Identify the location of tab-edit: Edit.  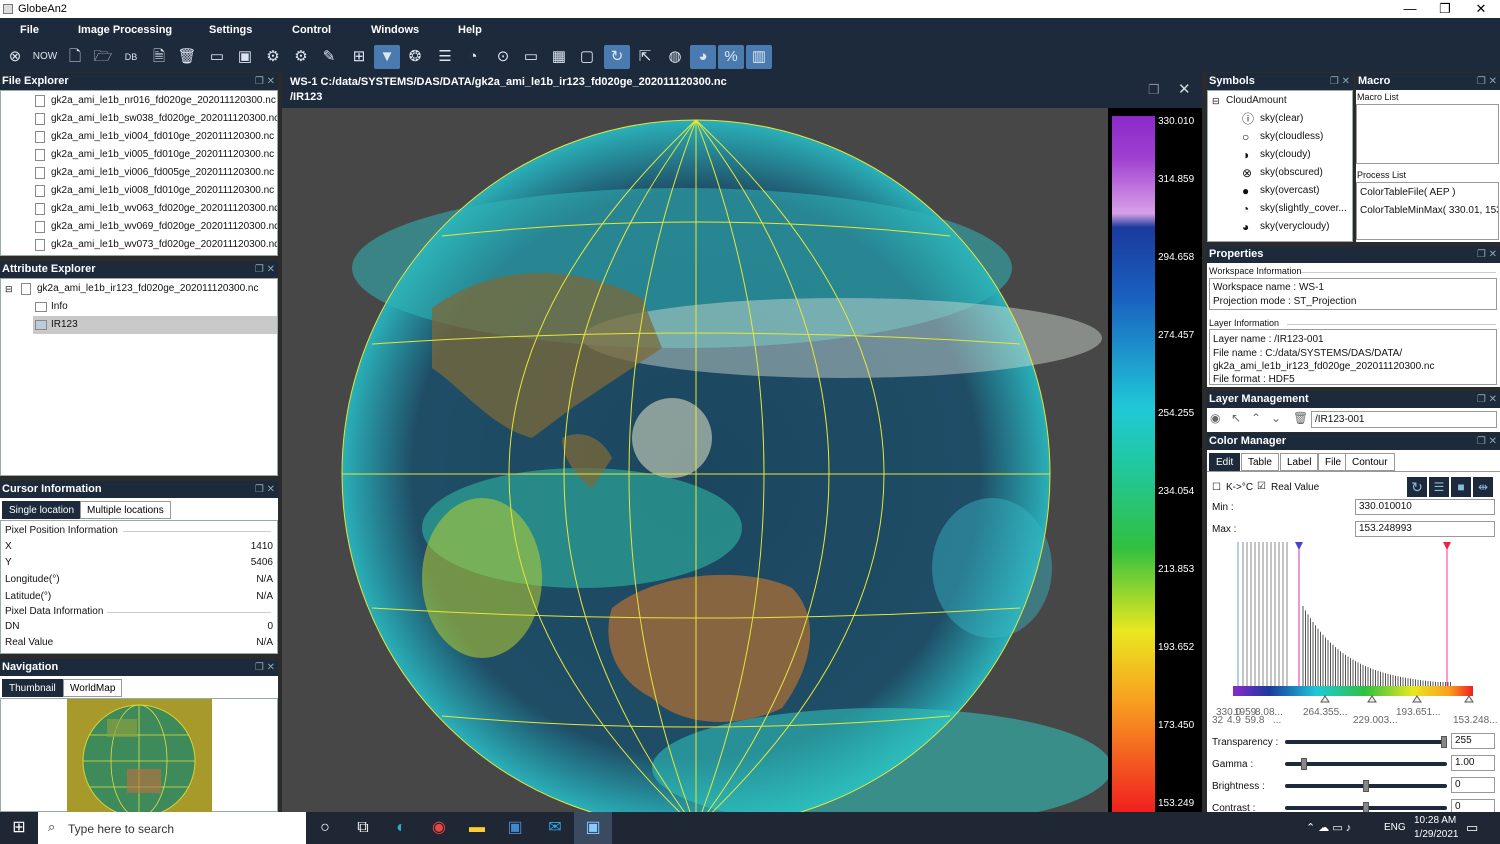
(1225, 462).